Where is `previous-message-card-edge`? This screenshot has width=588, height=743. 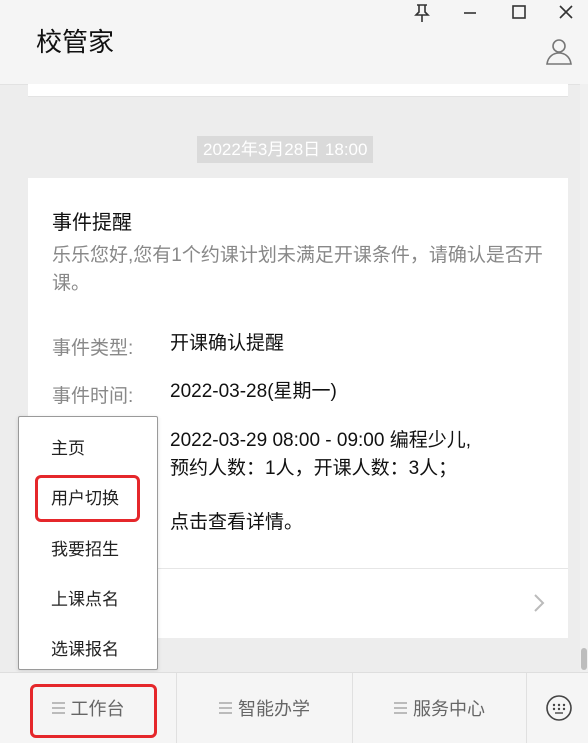
previous-message-card-edge is located at coordinates (298, 90).